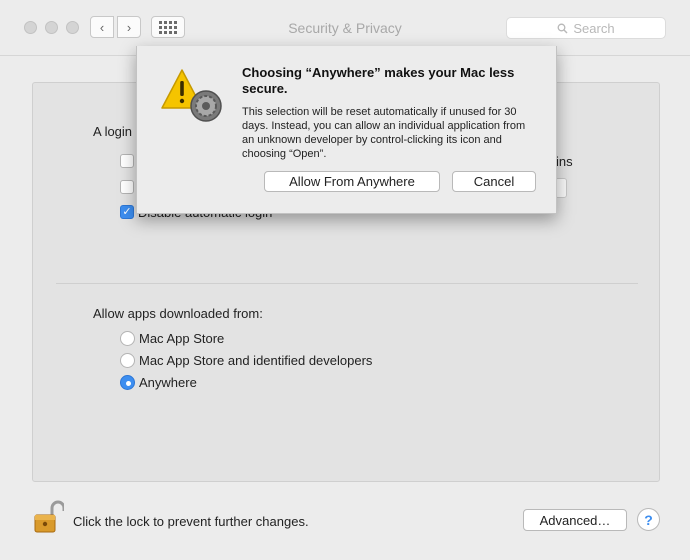 This screenshot has width=690, height=560. Describe the element at coordinates (178, 313) in the screenshot. I see `allow-apps-label: Allow apps downloaded from:` at that location.